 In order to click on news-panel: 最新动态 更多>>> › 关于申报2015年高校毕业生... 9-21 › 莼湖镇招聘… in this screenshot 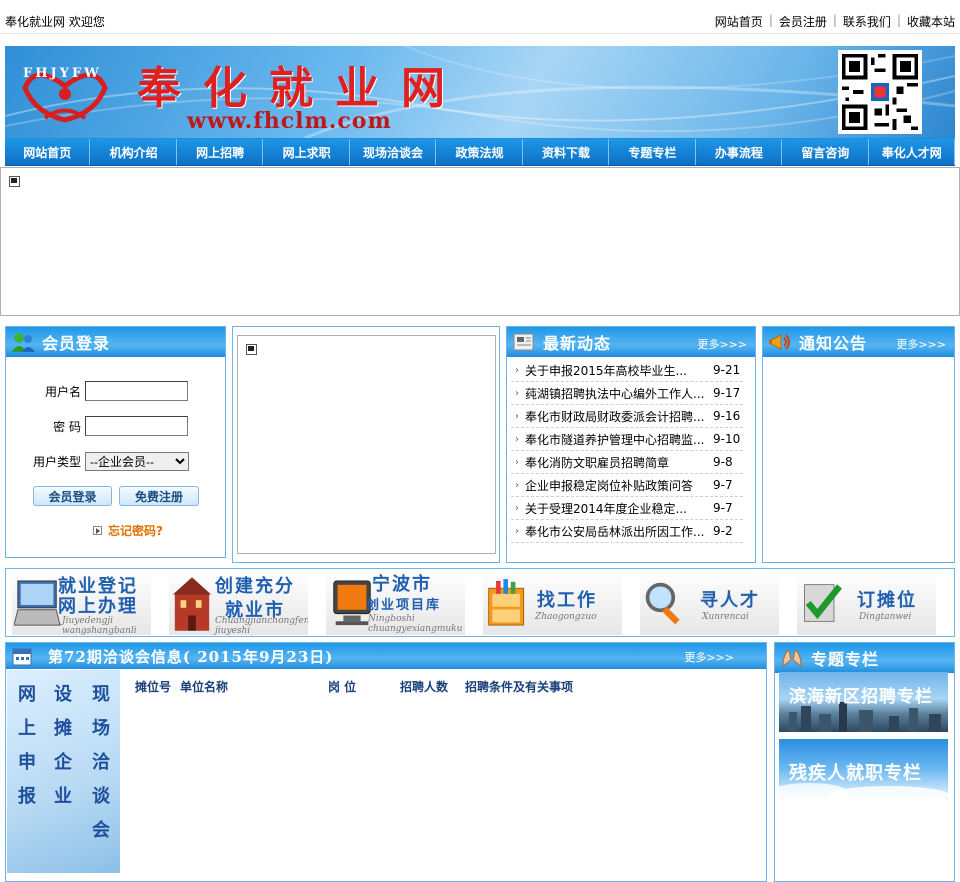, I will do `click(631, 444)`.